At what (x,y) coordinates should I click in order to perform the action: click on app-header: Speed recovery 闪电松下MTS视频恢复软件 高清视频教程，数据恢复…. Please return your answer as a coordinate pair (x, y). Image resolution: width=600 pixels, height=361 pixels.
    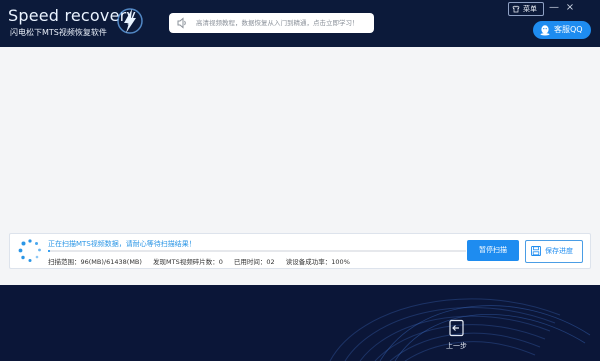
    Looking at the image, I should click on (300, 23).